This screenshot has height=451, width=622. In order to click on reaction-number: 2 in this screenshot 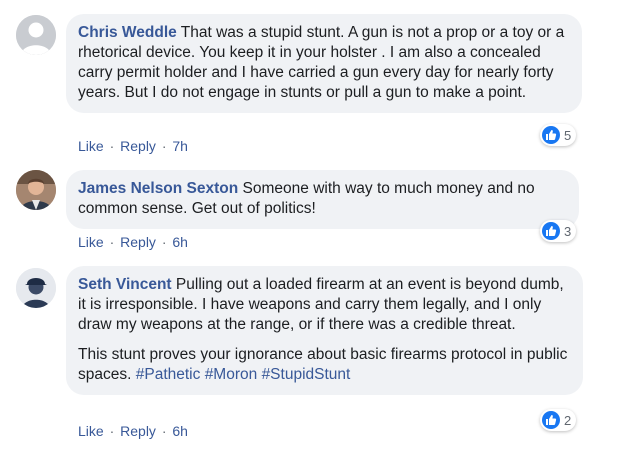, I will do `click(568, 420)`.